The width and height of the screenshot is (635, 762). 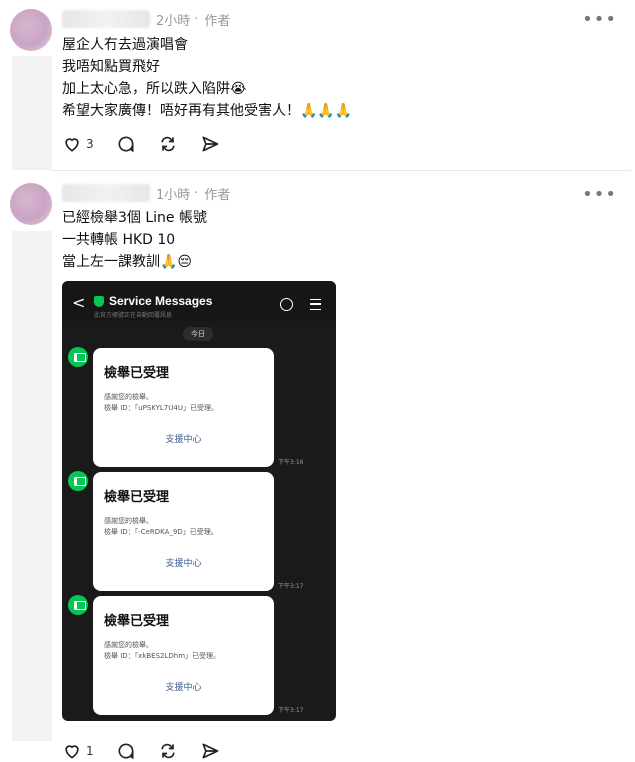 What do you see at coordinates (127, 262) in the screenshot?
I see `post-line: 當上左一課教訓🙏😔` at bounding box center [127, 262].